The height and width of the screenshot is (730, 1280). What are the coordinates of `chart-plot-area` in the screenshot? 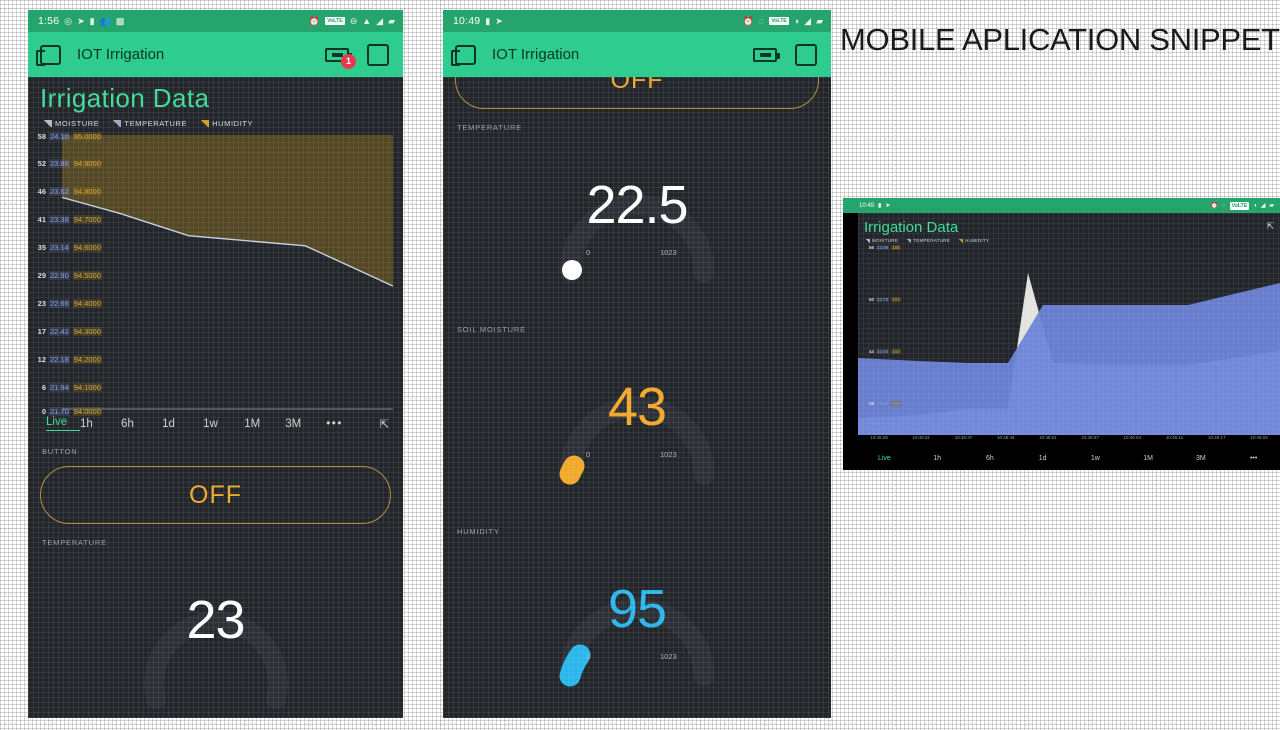 It's located at (227, 273).